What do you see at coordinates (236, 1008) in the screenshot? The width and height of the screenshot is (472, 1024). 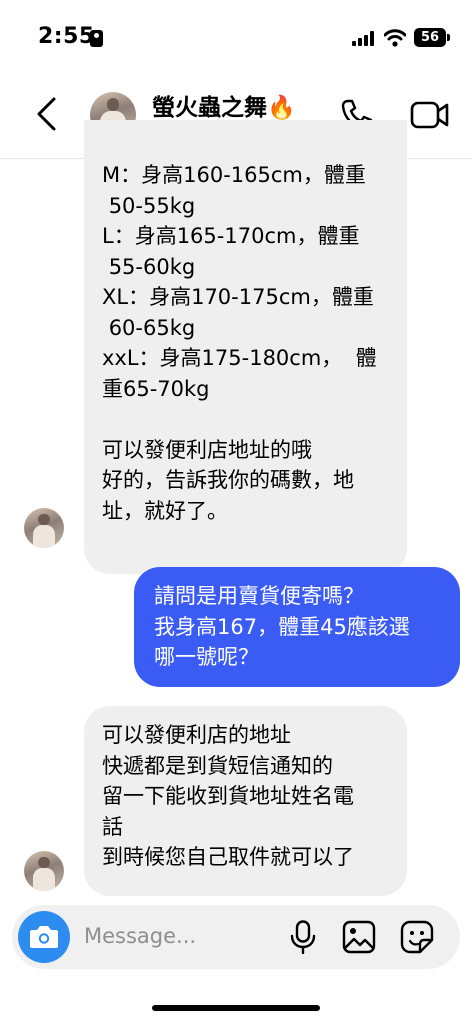 I see `home-indicator` at bounding box center [236, 1008].